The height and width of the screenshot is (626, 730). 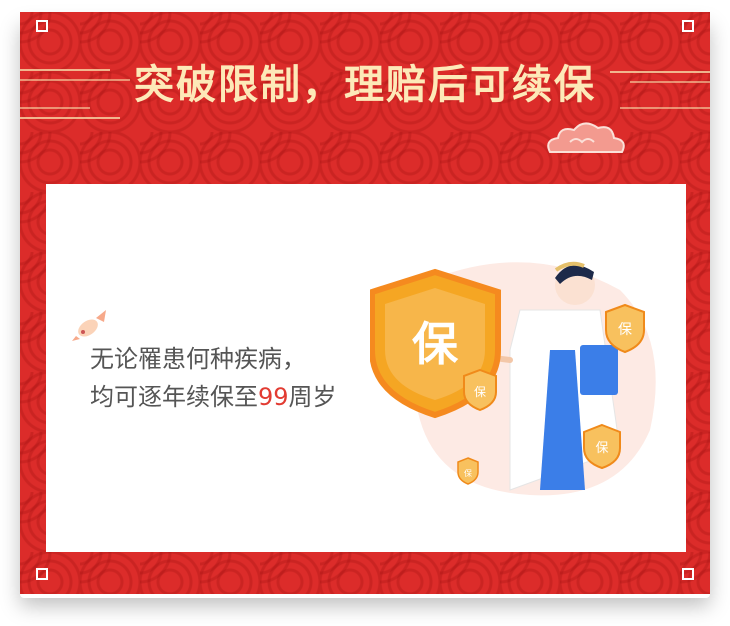 I want to click on corner-marker-top-right, so click(x=688, y=26).